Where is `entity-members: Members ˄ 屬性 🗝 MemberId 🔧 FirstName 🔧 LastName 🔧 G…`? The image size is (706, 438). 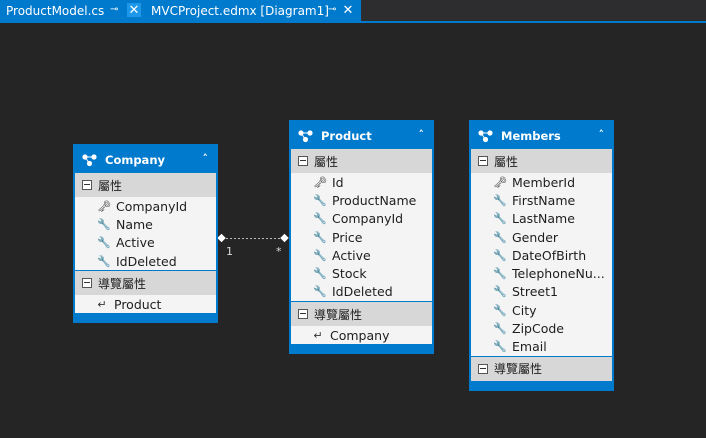
entity-members: Members ˄ 屬性 🗝 MemberId 🔧 FirstName 🔧 LastName 🔧 G… is located at coordinates (541, 255).